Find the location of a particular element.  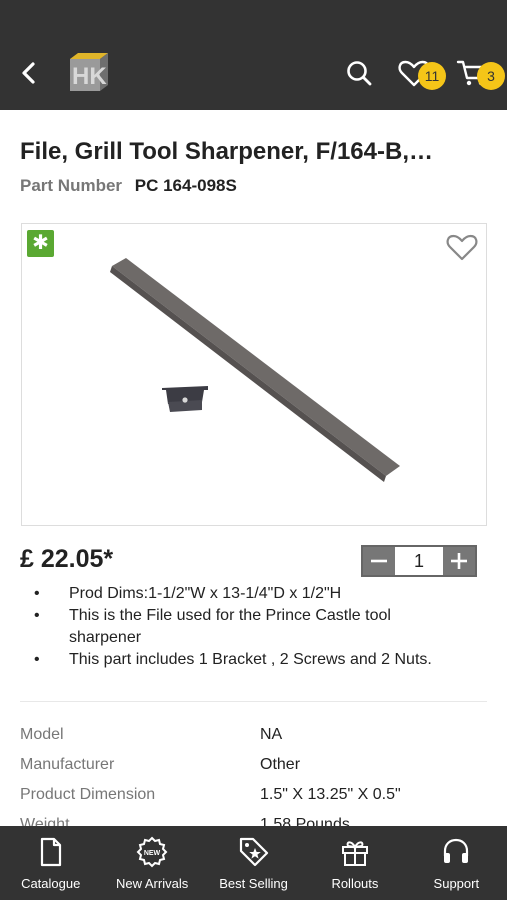

nav-label: Best Selling is located at coordinates (253, 883).